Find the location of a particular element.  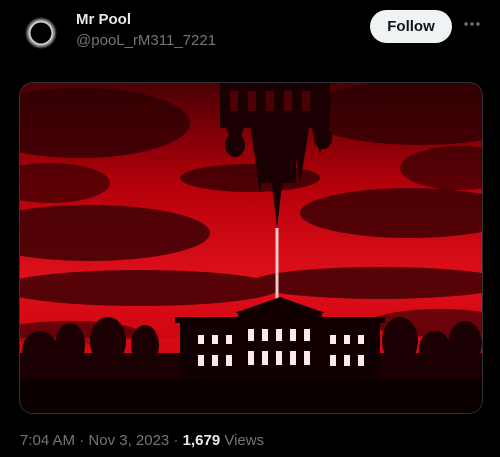

post-time: 7:04 AM is located at coordinates (47, 440).